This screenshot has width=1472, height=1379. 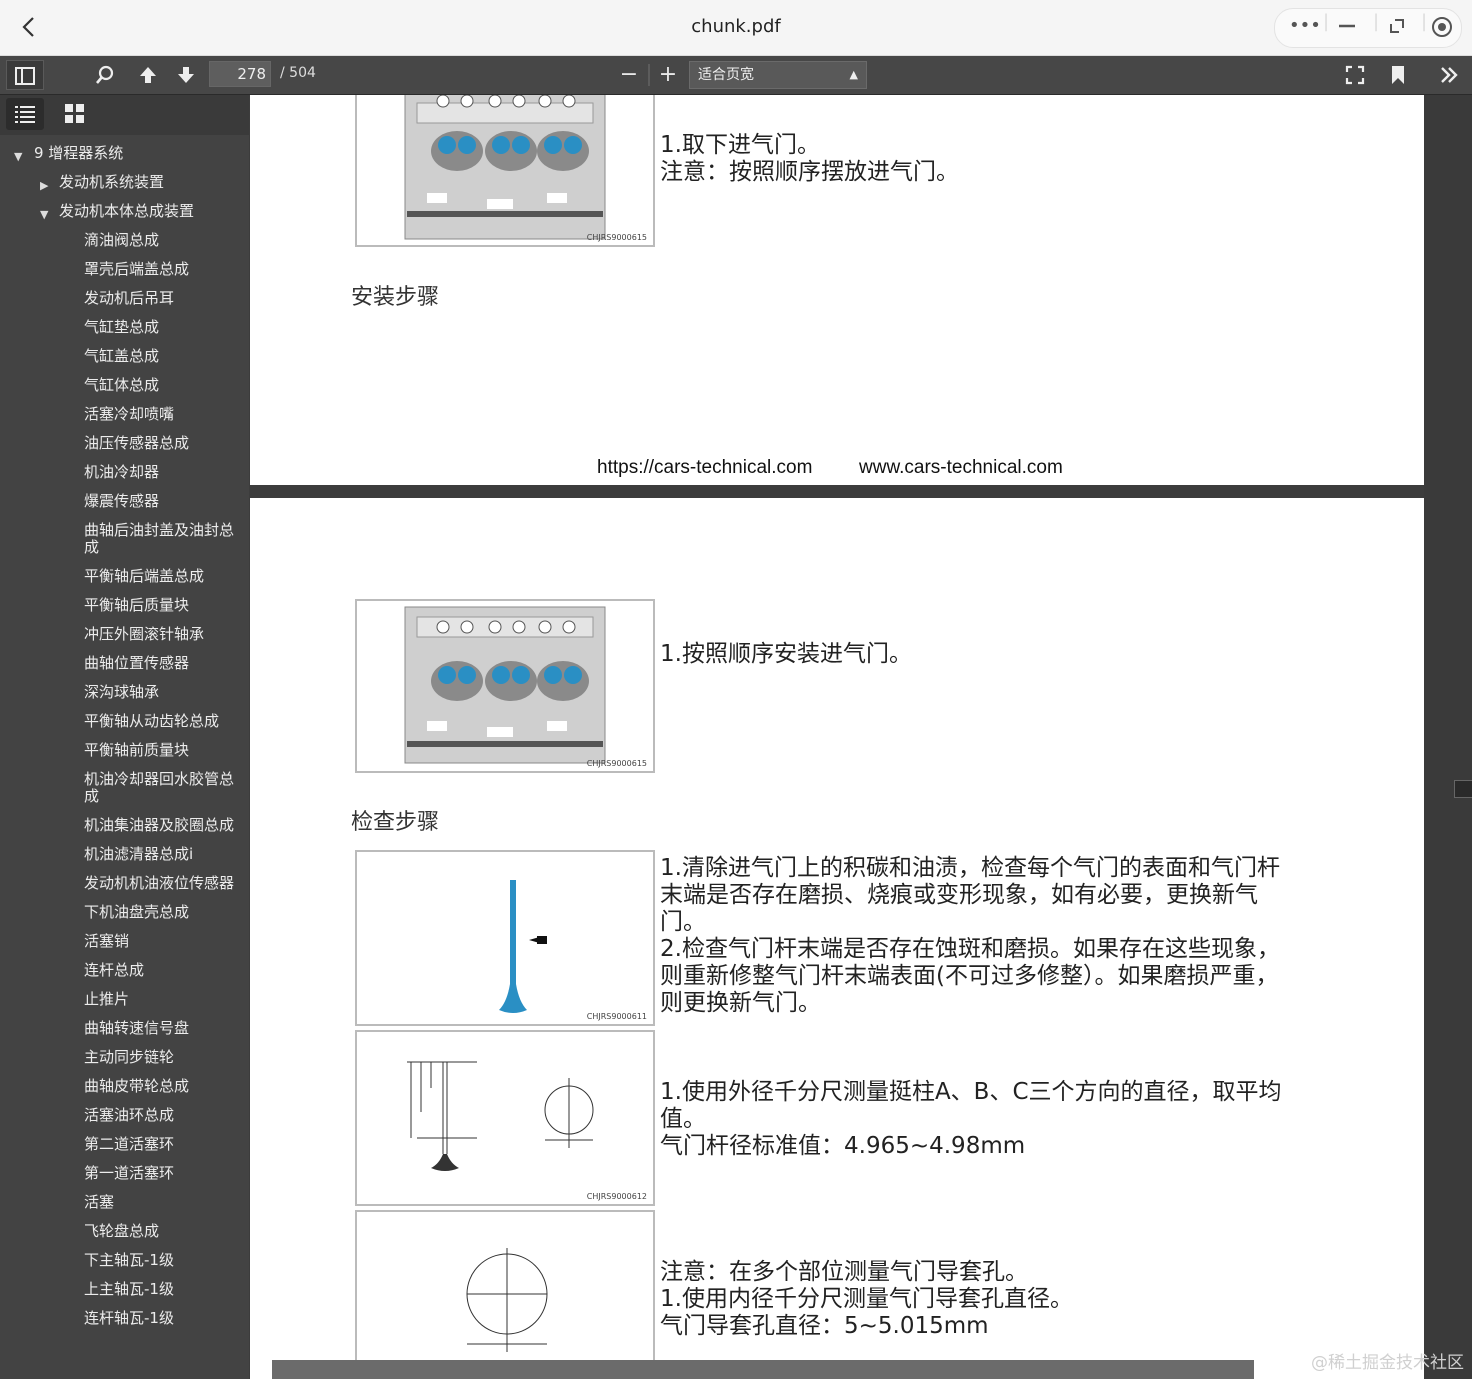 What do you see at coordinates (124, 663) in the screenshot?
I see `outline-item: 曲轴位置传感器` at bounding box center [124, 663].